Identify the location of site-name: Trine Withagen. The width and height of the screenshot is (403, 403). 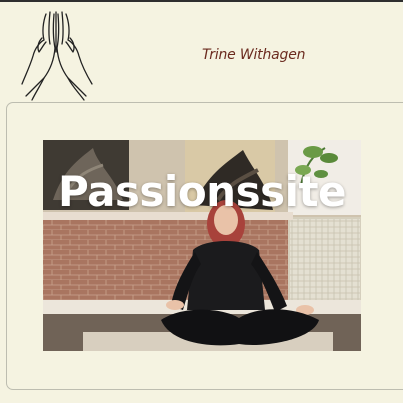
(253, 55).